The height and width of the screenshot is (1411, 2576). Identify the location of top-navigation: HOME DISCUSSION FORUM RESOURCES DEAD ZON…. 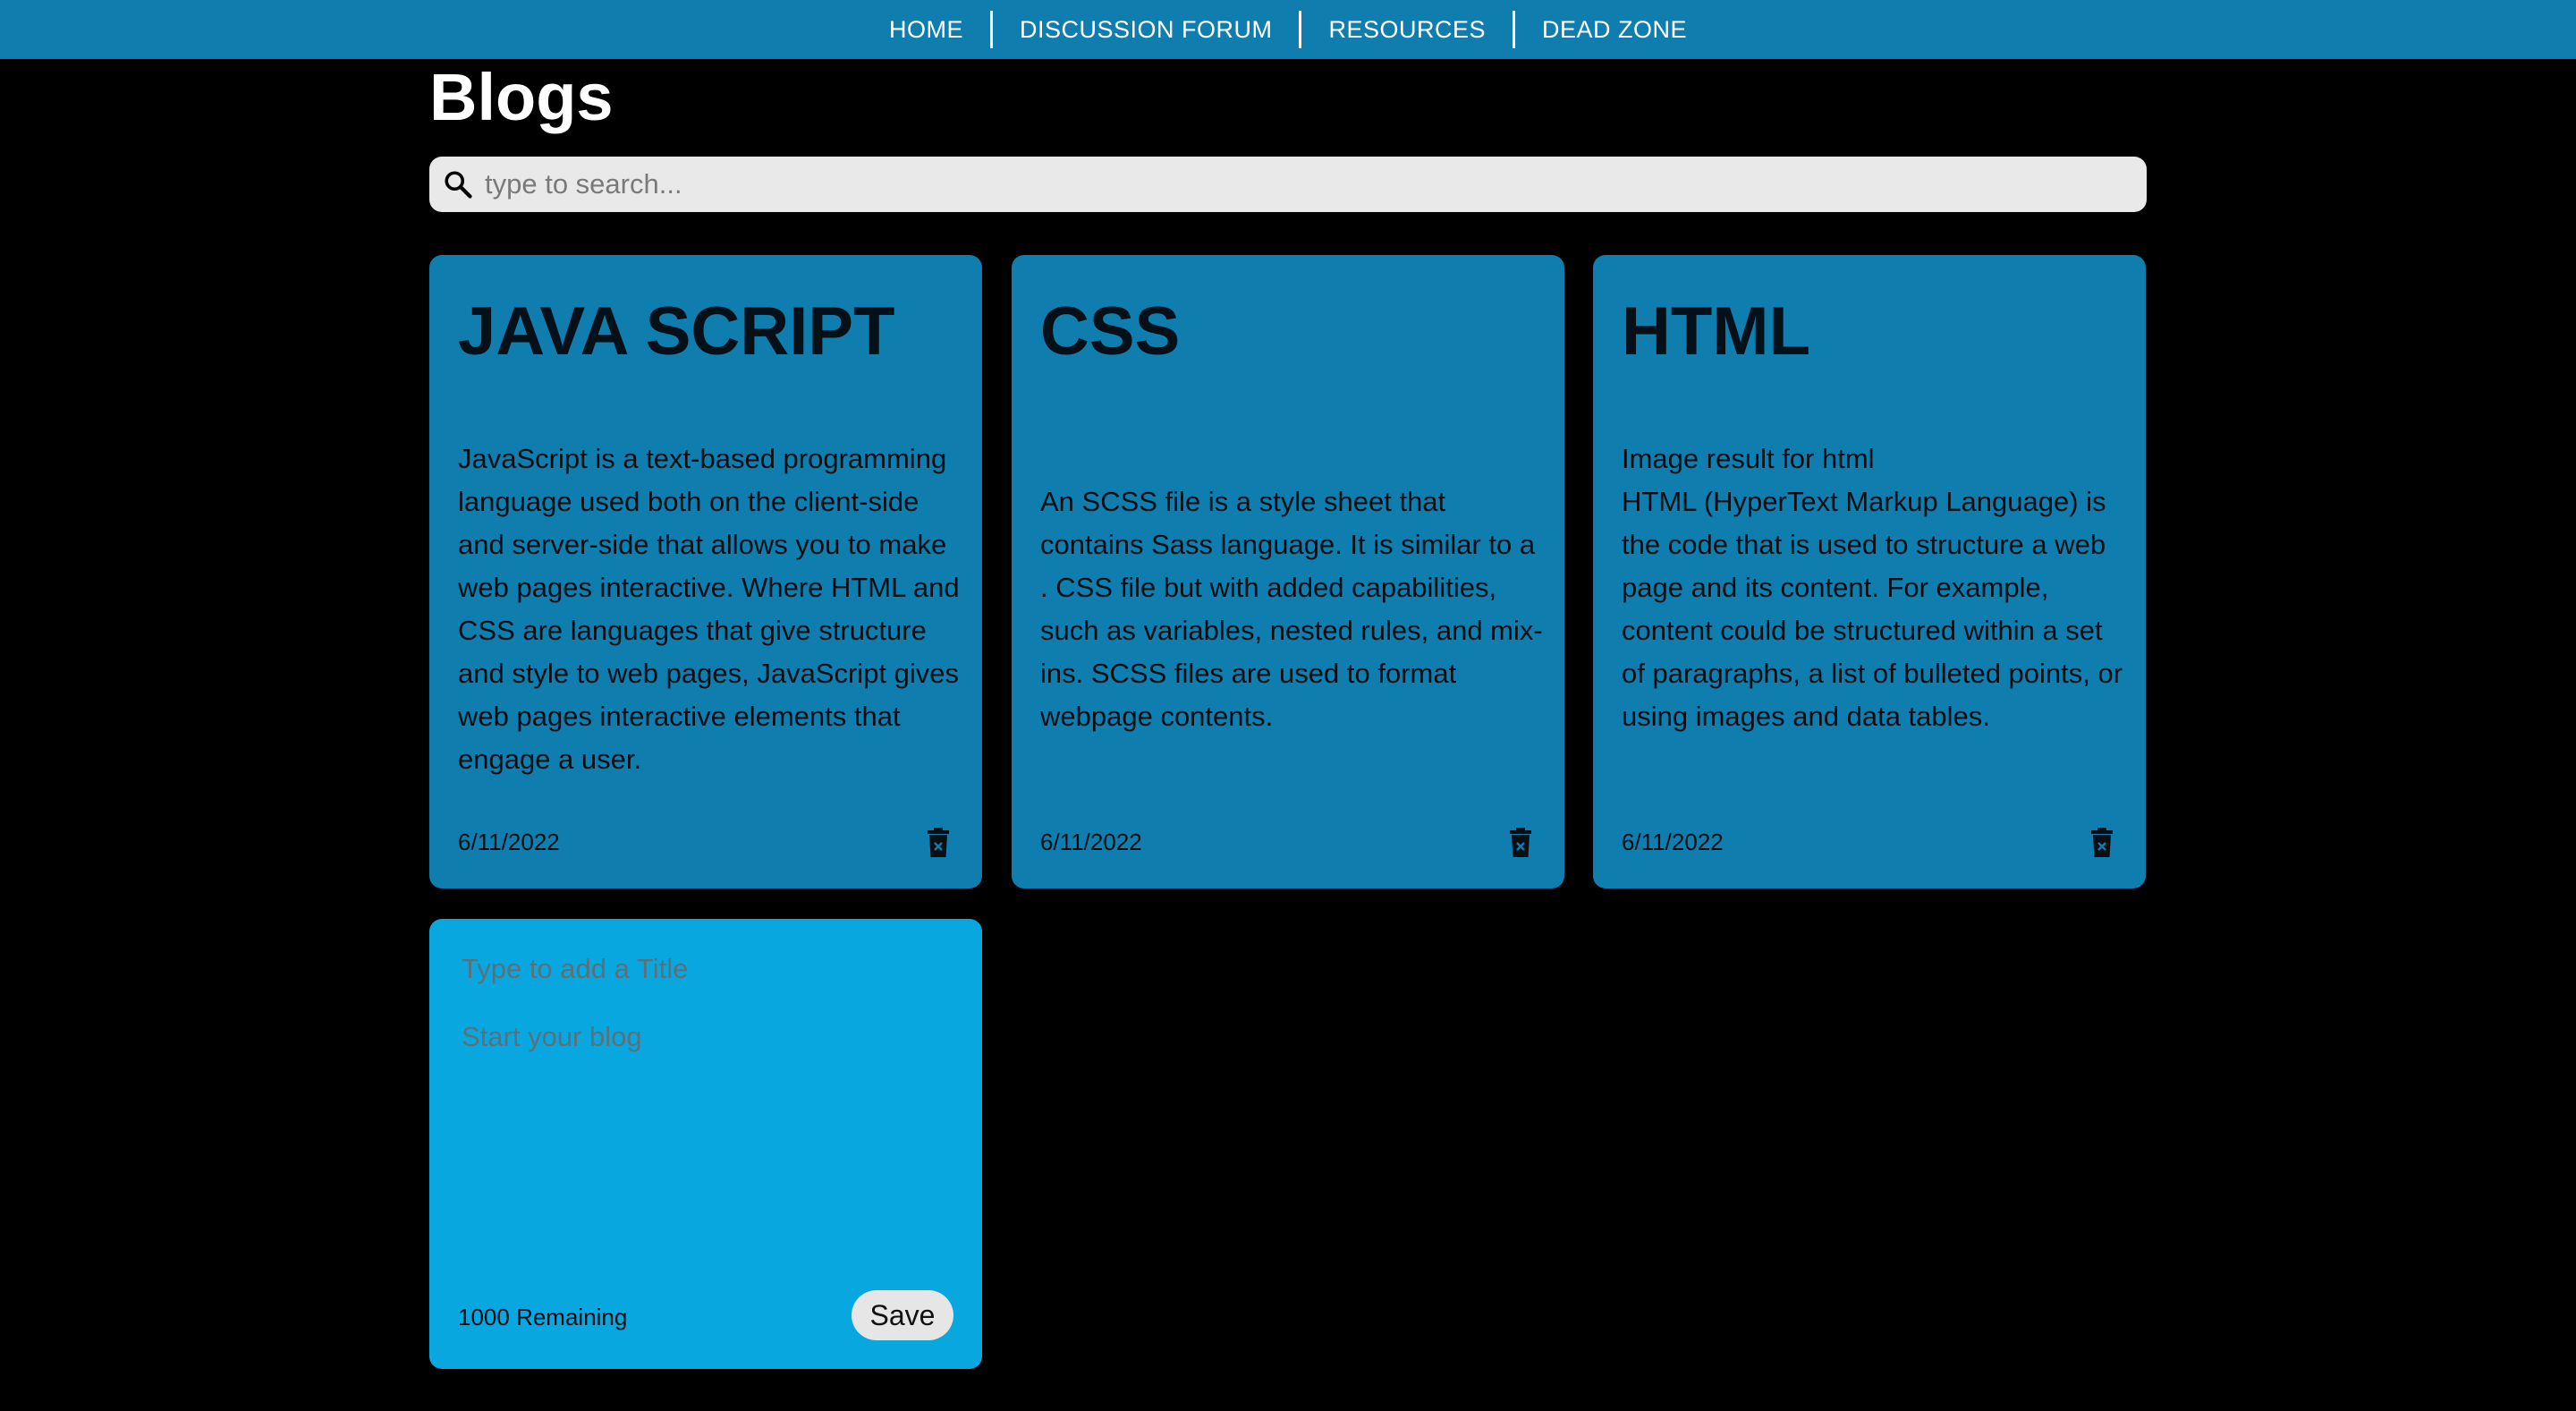
(1288, 29).